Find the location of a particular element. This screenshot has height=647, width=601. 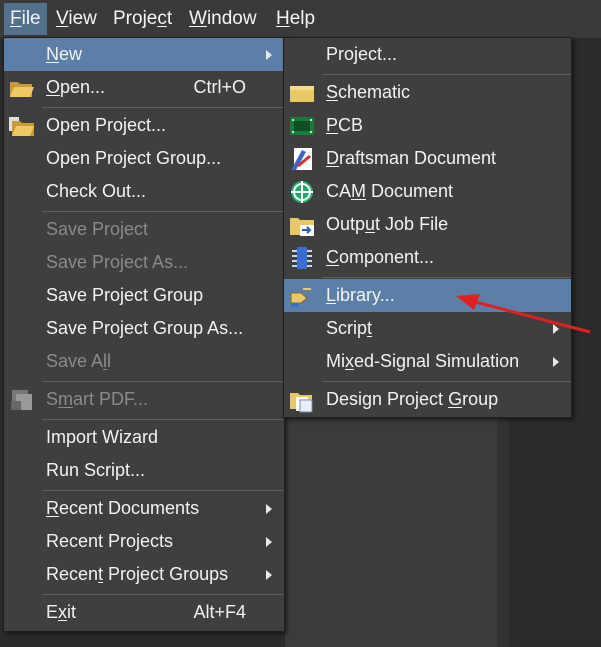

new-cam-document: CAM Document is located at coordinates (427, 191).